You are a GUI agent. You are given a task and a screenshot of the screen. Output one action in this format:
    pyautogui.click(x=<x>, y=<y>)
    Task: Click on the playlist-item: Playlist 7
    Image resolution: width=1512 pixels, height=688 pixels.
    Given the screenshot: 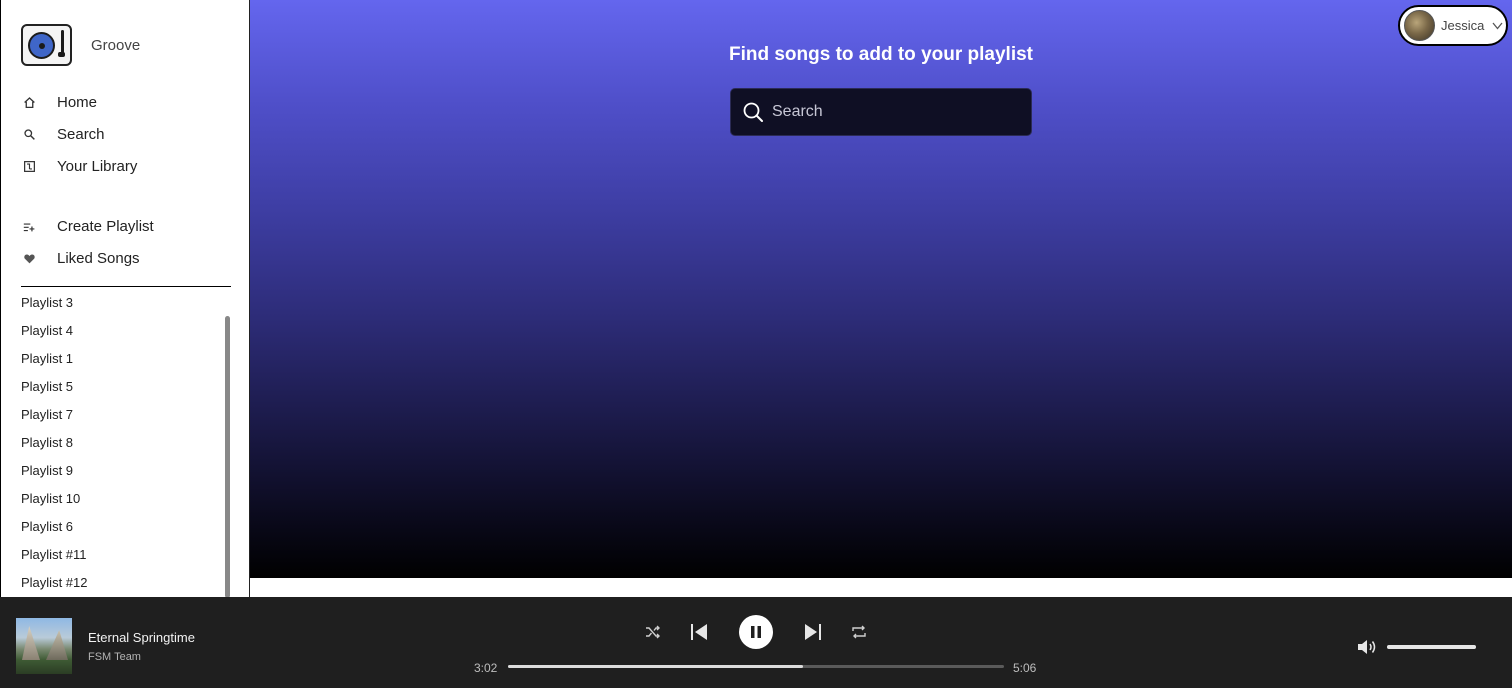 What is the action you would take?
    pyautogui.click(x=121, y=420)
    